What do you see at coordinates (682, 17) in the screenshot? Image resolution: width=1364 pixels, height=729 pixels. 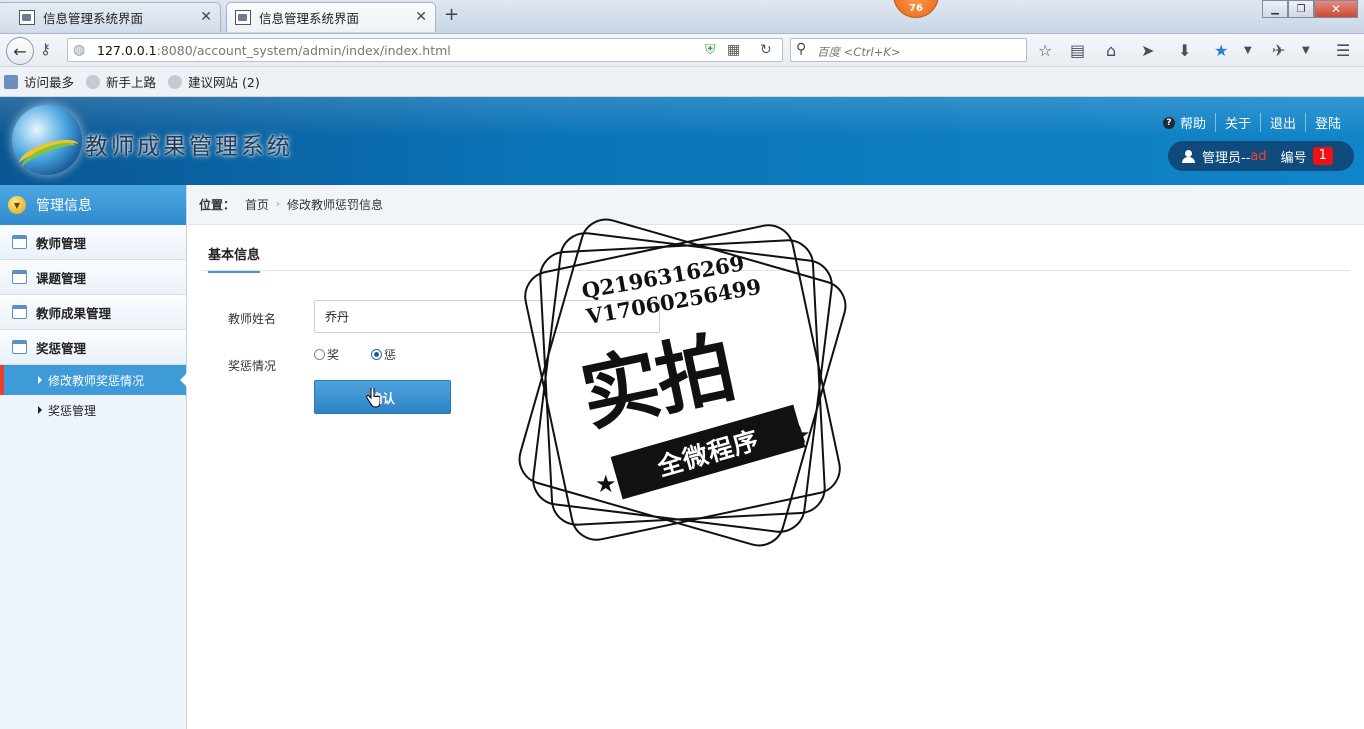 I see `browser-tab-bar: 信息管理系统界面 ✕ 信息管理系统界面 ✕ + 76 ▁ ❐ ✕` at bounding box center [682, 17].